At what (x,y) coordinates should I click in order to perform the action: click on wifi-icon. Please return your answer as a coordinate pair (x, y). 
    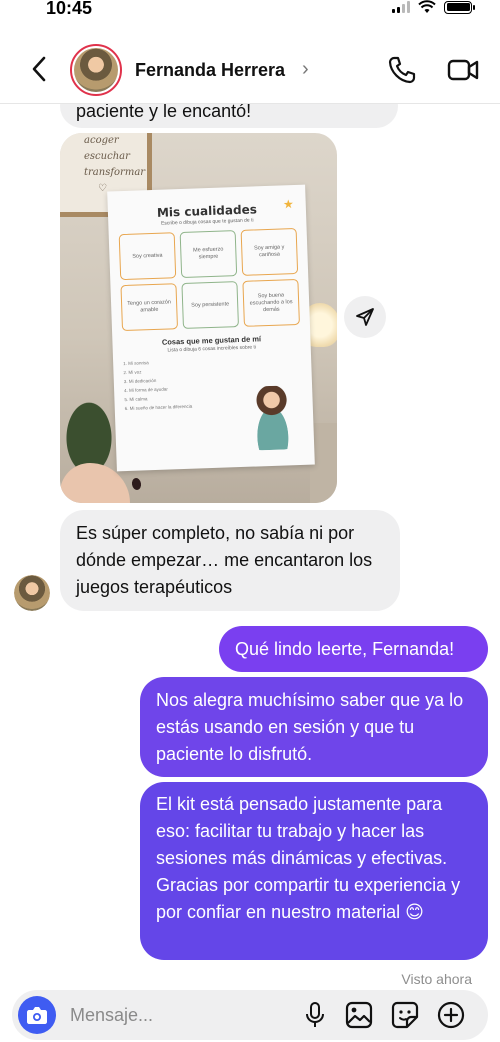
    Looking at the image, I should click on (427, 6).